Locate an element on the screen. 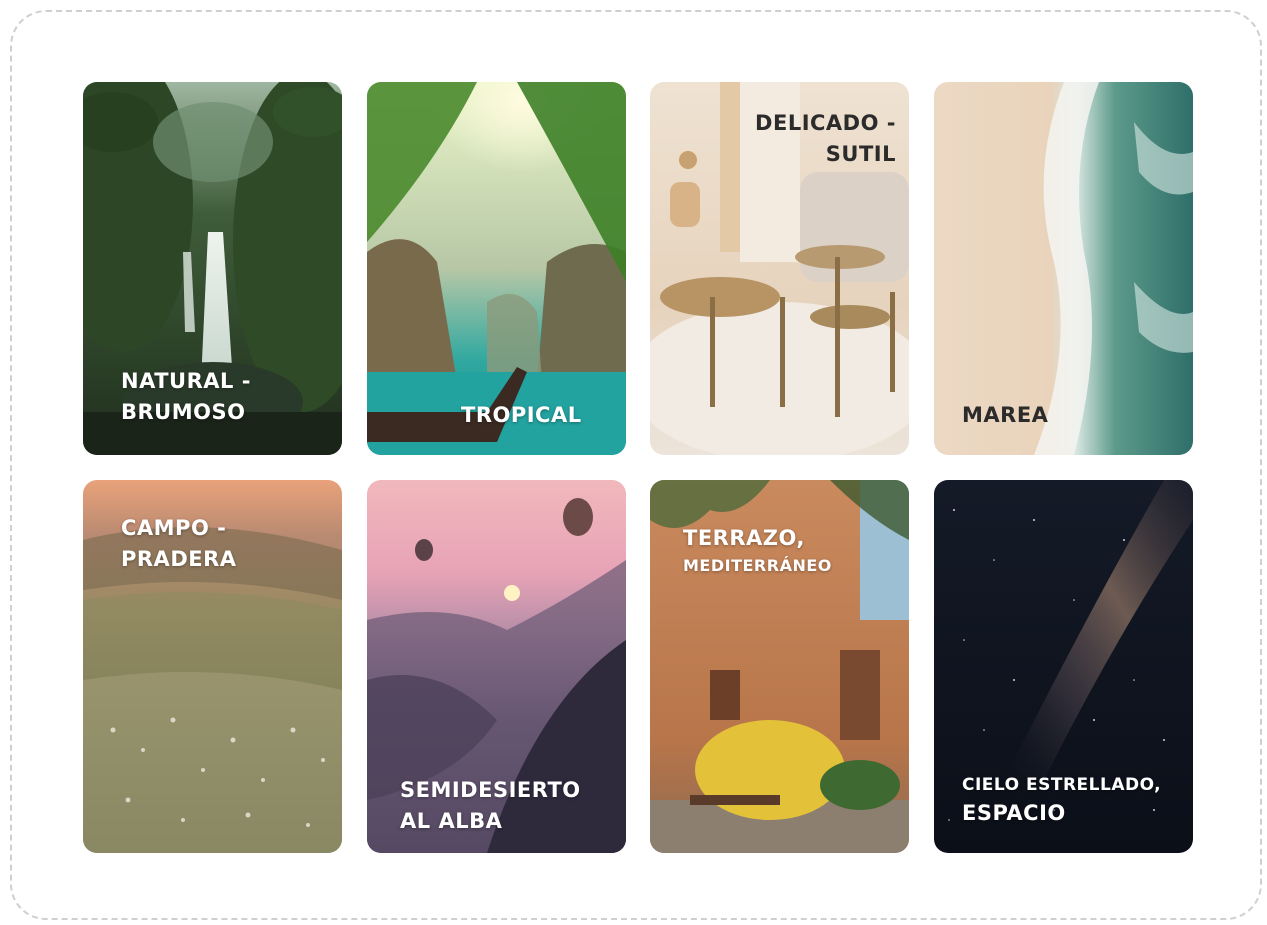  card-label: TERRAZO, MEDITERRÁNEO is located at coordinates (757, 550).